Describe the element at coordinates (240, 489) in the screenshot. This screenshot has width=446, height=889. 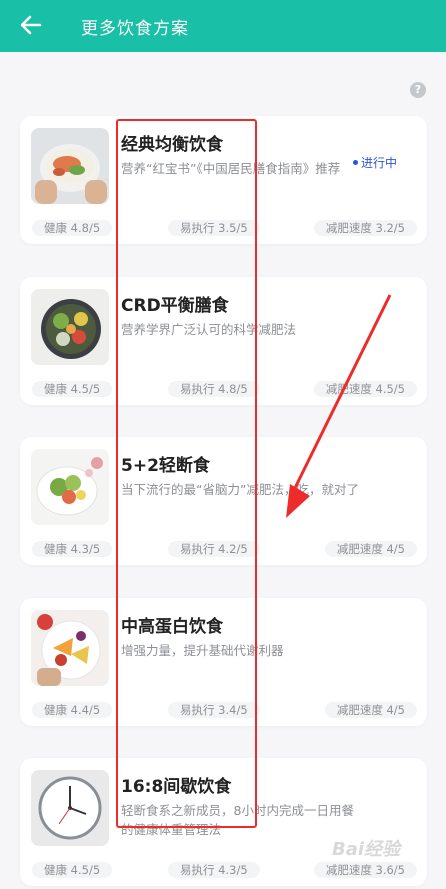
I see `plan-description: 当下流行的最“省脑力”减肥法，吃，就对了` at that location.